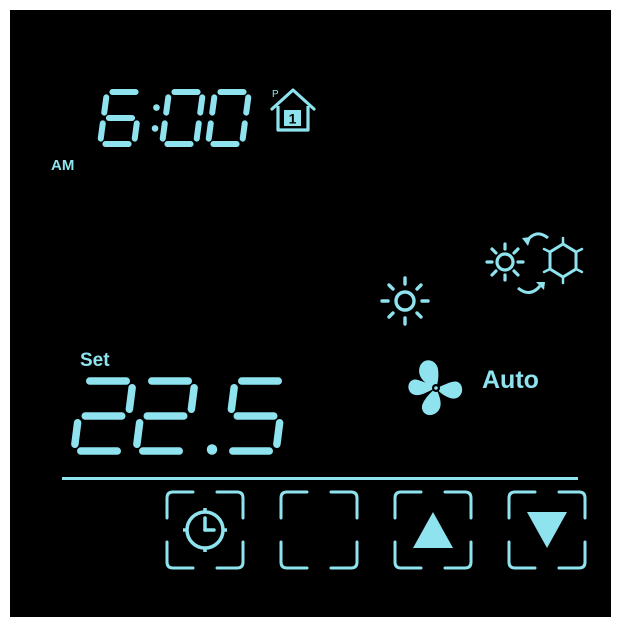  What do you see at coordinates (534, 263) in the screenshot?
I see `heat-cool-switch-icon` at bounding box center [534, 263].